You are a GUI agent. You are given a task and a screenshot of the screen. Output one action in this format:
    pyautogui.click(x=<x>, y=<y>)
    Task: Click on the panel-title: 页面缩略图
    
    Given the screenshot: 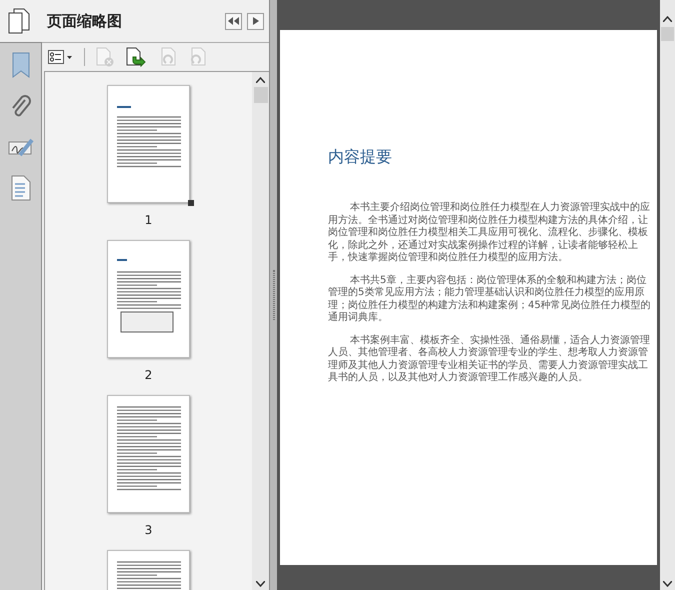 What is the action you would take?
    pyautogui.click(x=84, y=21)
    